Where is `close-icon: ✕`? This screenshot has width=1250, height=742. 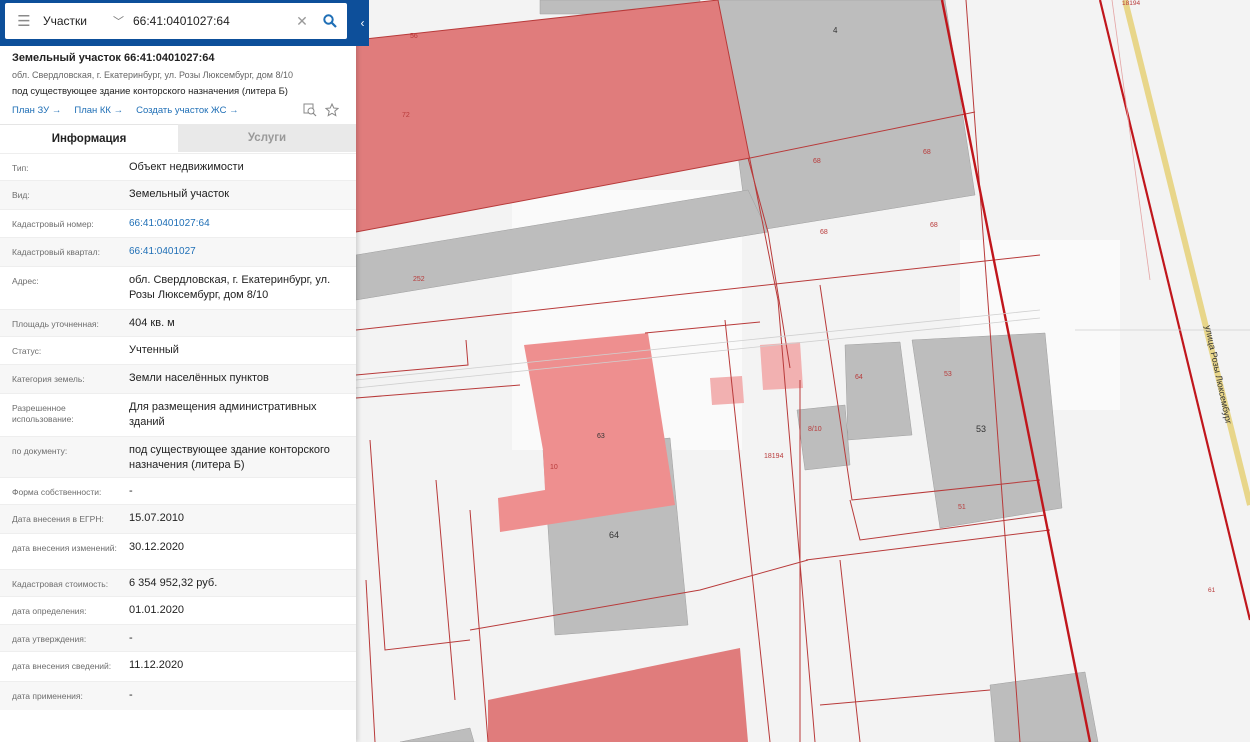
close-icon: ✕ is located at coordinates (302, 21).